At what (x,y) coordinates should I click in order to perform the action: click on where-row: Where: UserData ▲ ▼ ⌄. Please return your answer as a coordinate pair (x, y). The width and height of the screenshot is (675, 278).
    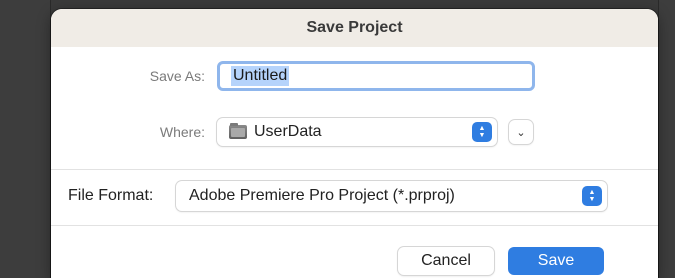
    Looking at the image, I should click on (292, 132).